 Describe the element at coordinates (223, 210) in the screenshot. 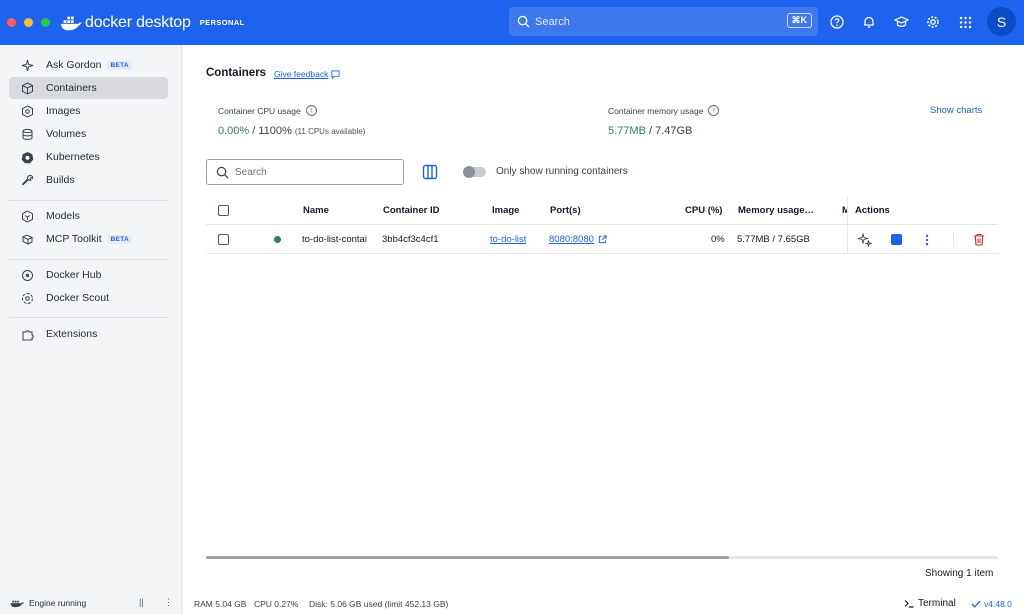

I see `select-all-checkbox` at that location.